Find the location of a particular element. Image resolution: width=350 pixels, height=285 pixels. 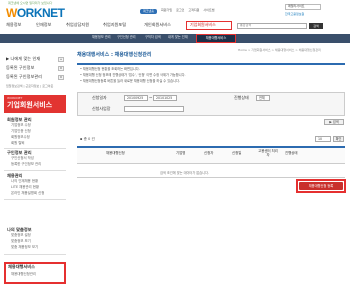

logo-rest: ORKNET is located at coordinates (40, 13).